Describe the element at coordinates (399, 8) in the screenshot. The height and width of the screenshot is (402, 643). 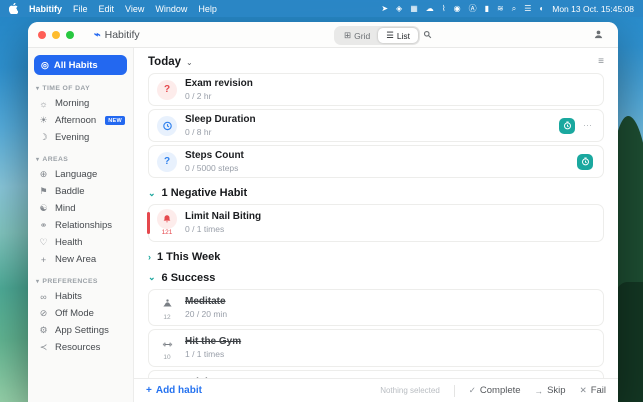
I see `shield-icon: ◈` at that location.